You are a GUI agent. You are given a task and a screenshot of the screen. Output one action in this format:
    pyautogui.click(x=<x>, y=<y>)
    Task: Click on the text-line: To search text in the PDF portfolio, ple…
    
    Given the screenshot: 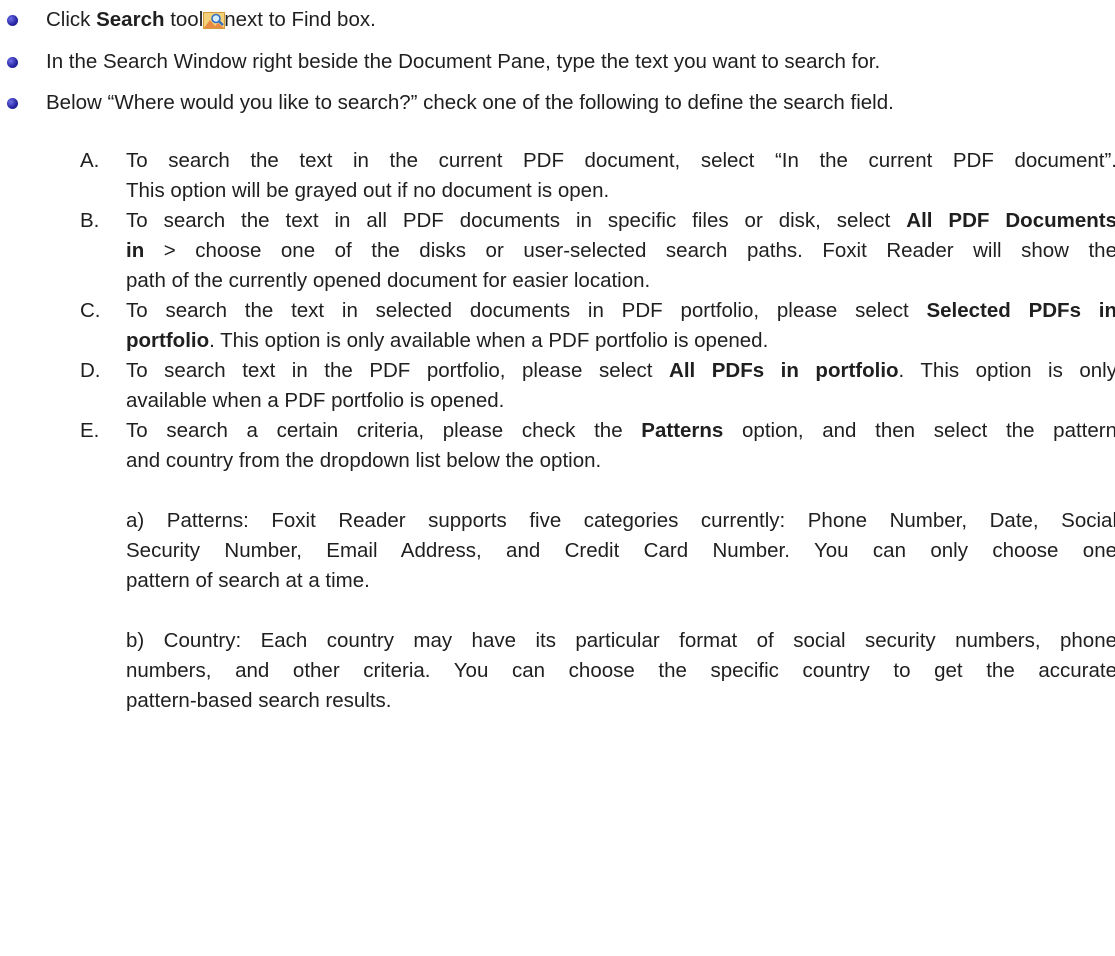 What is the action you would take?
    pyautogui.click(x=620, y=370)
    